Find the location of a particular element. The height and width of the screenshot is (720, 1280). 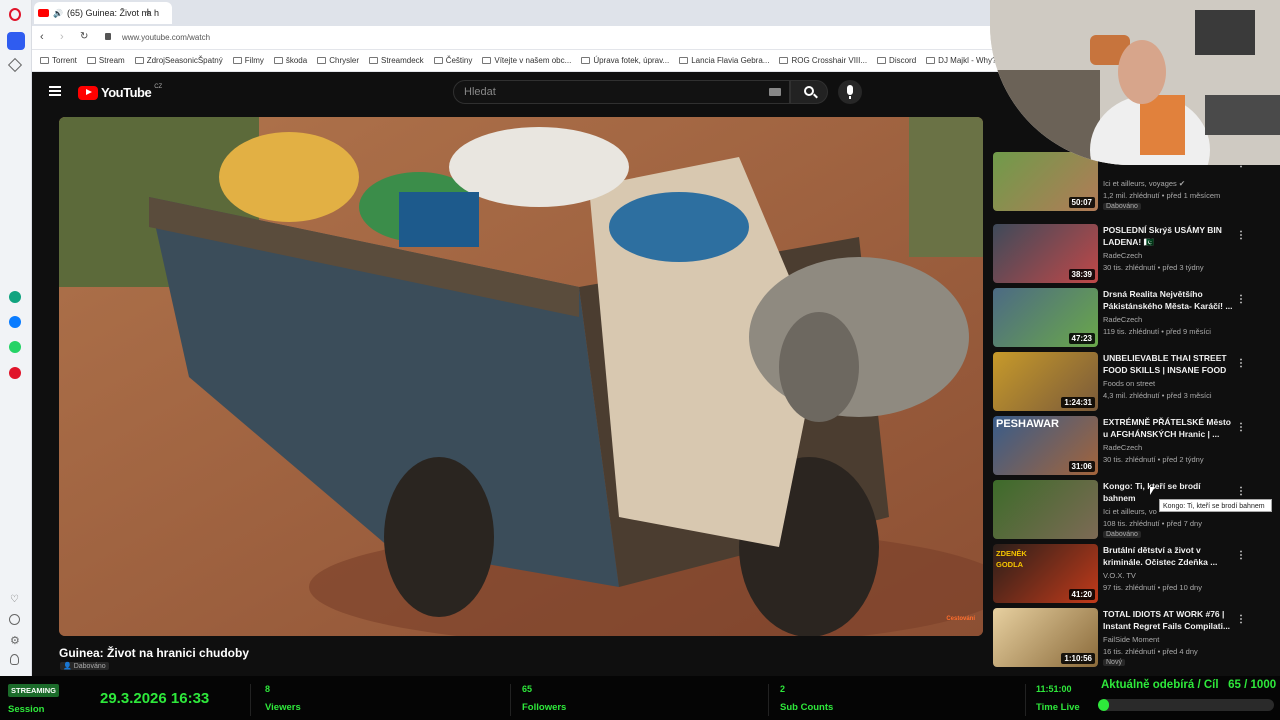

opera-logo-icon is located at coordinates (15, 14).